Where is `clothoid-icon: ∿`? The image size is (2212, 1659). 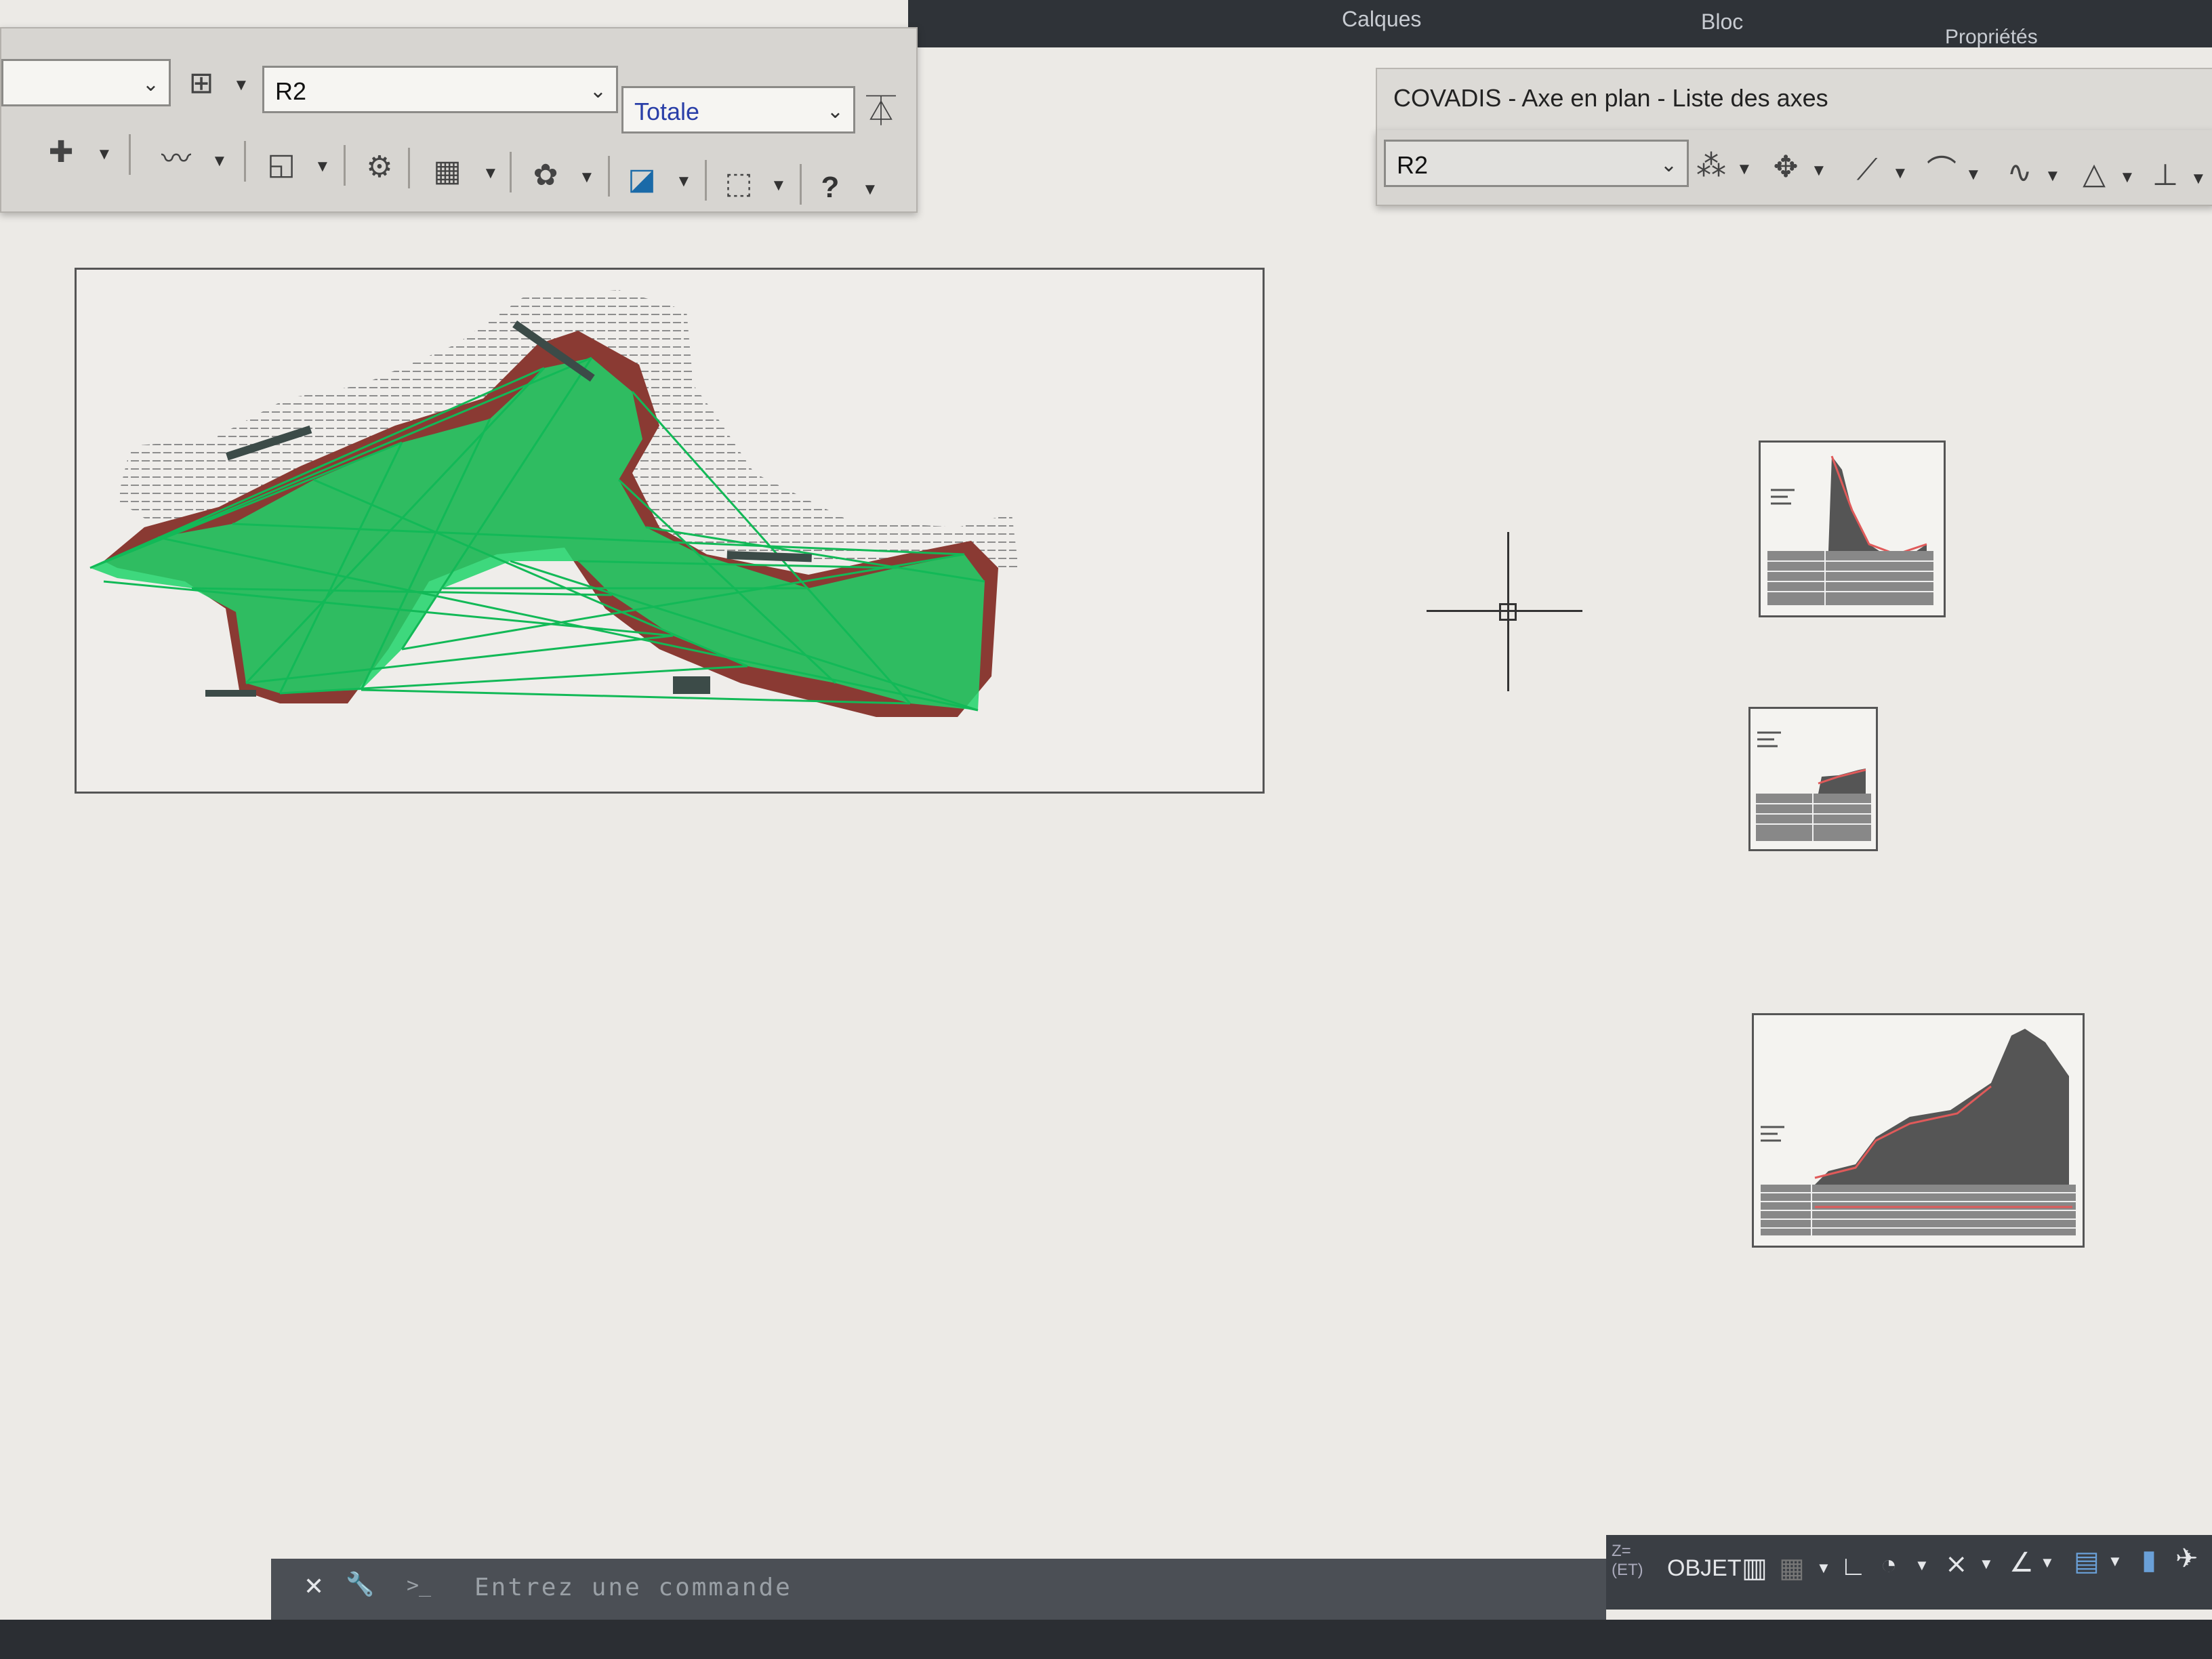
clothoid-icon: ∿ is located at coordinates (2020, 172).